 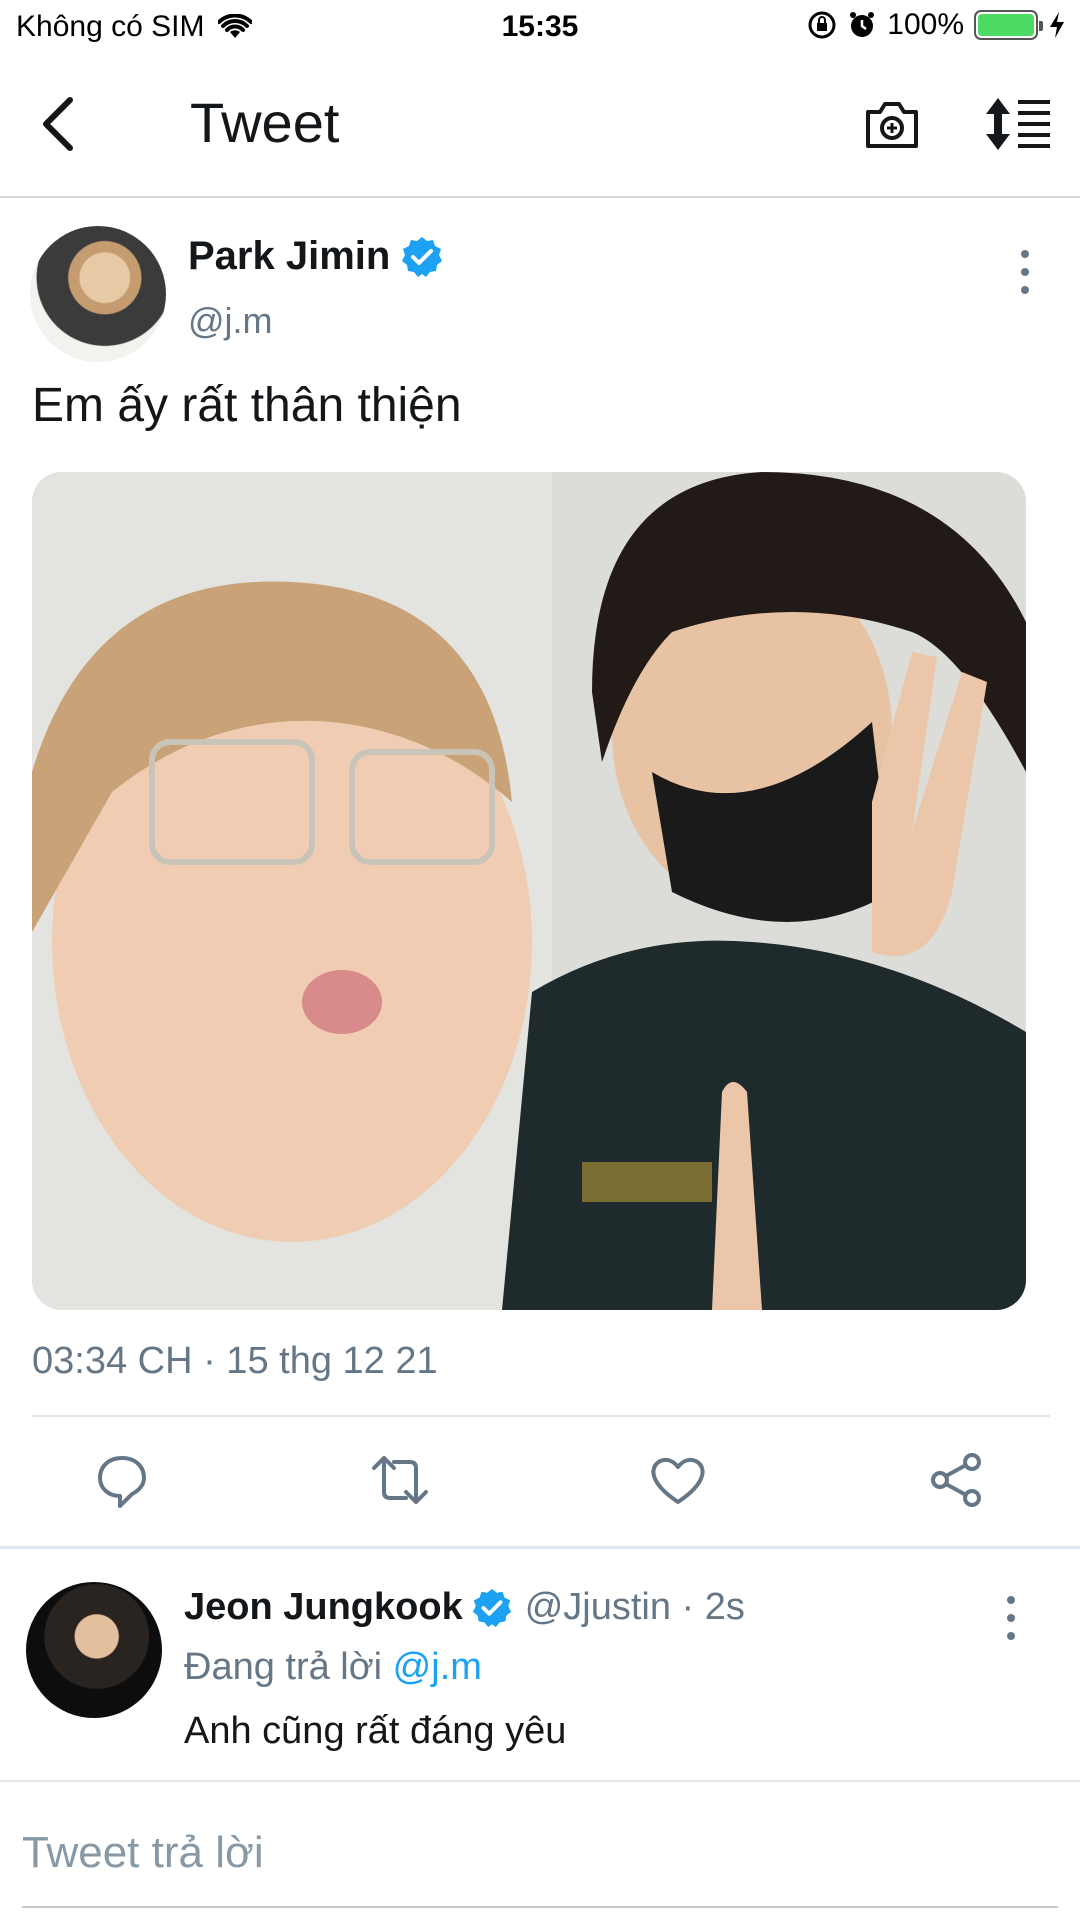 I want to click on reply-icon, so click(x=122, y=1480).